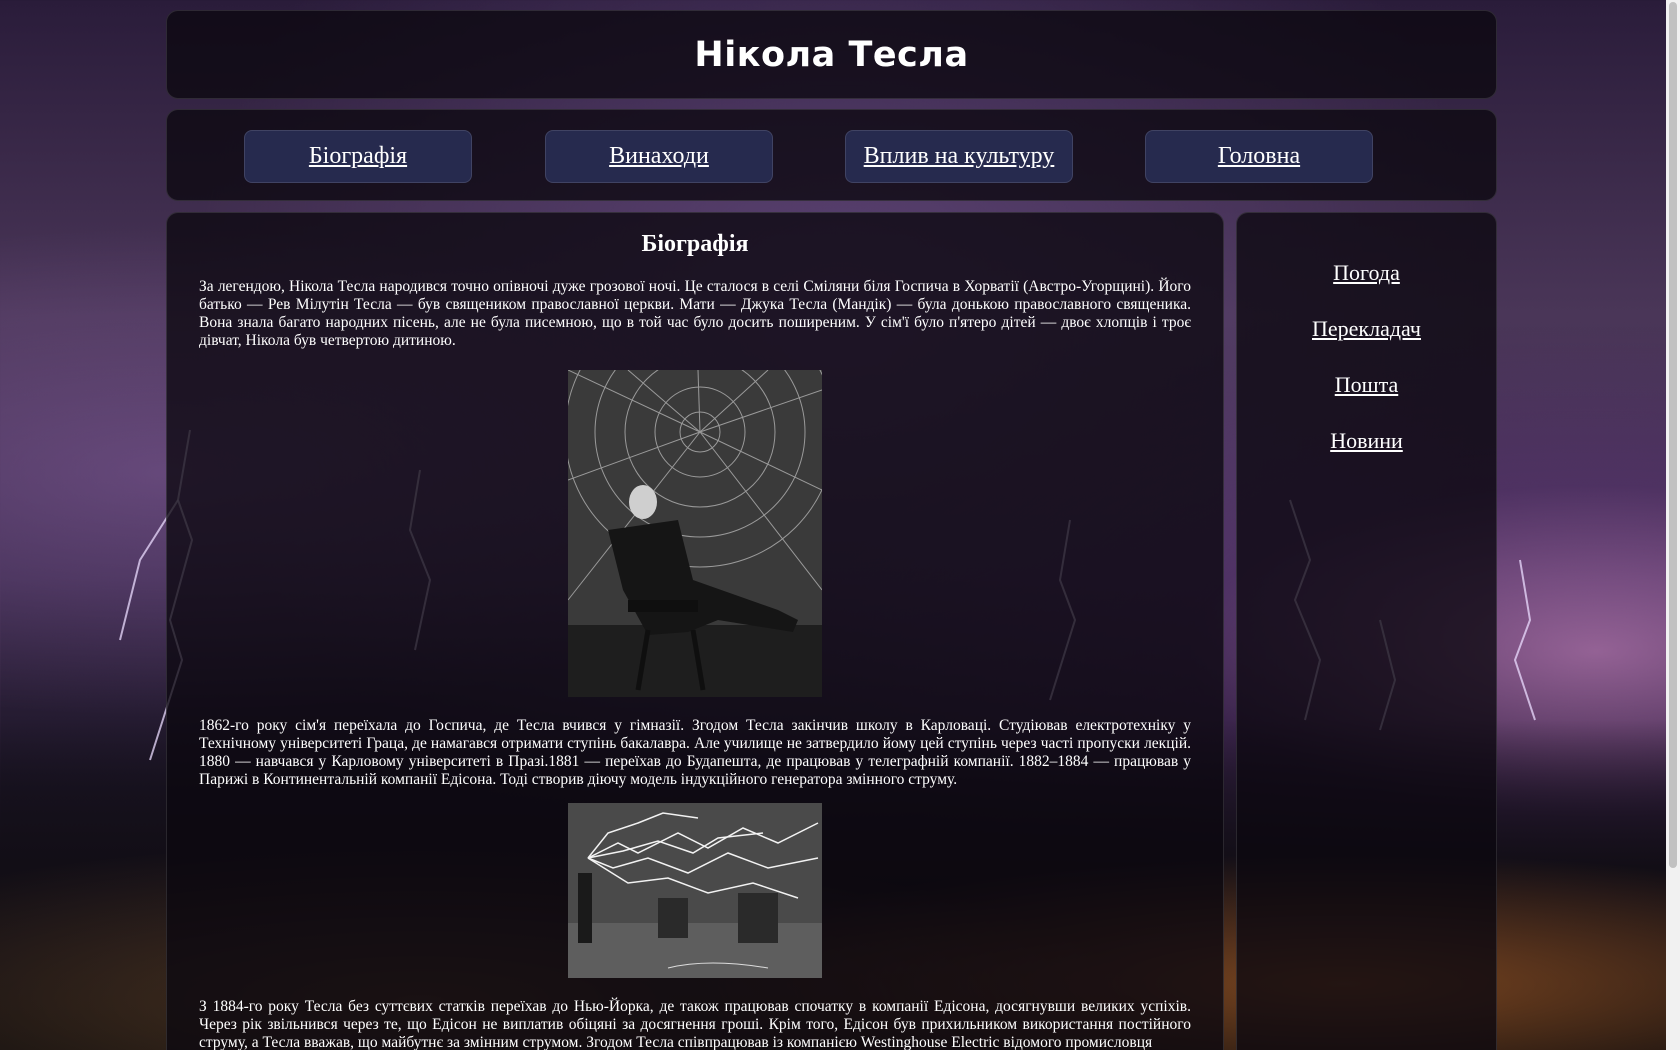  What do you see at coordinates (695, 890) in the screenshot?
I see `tesla-lab-sparks-photo` at bounding box center [695, 890].